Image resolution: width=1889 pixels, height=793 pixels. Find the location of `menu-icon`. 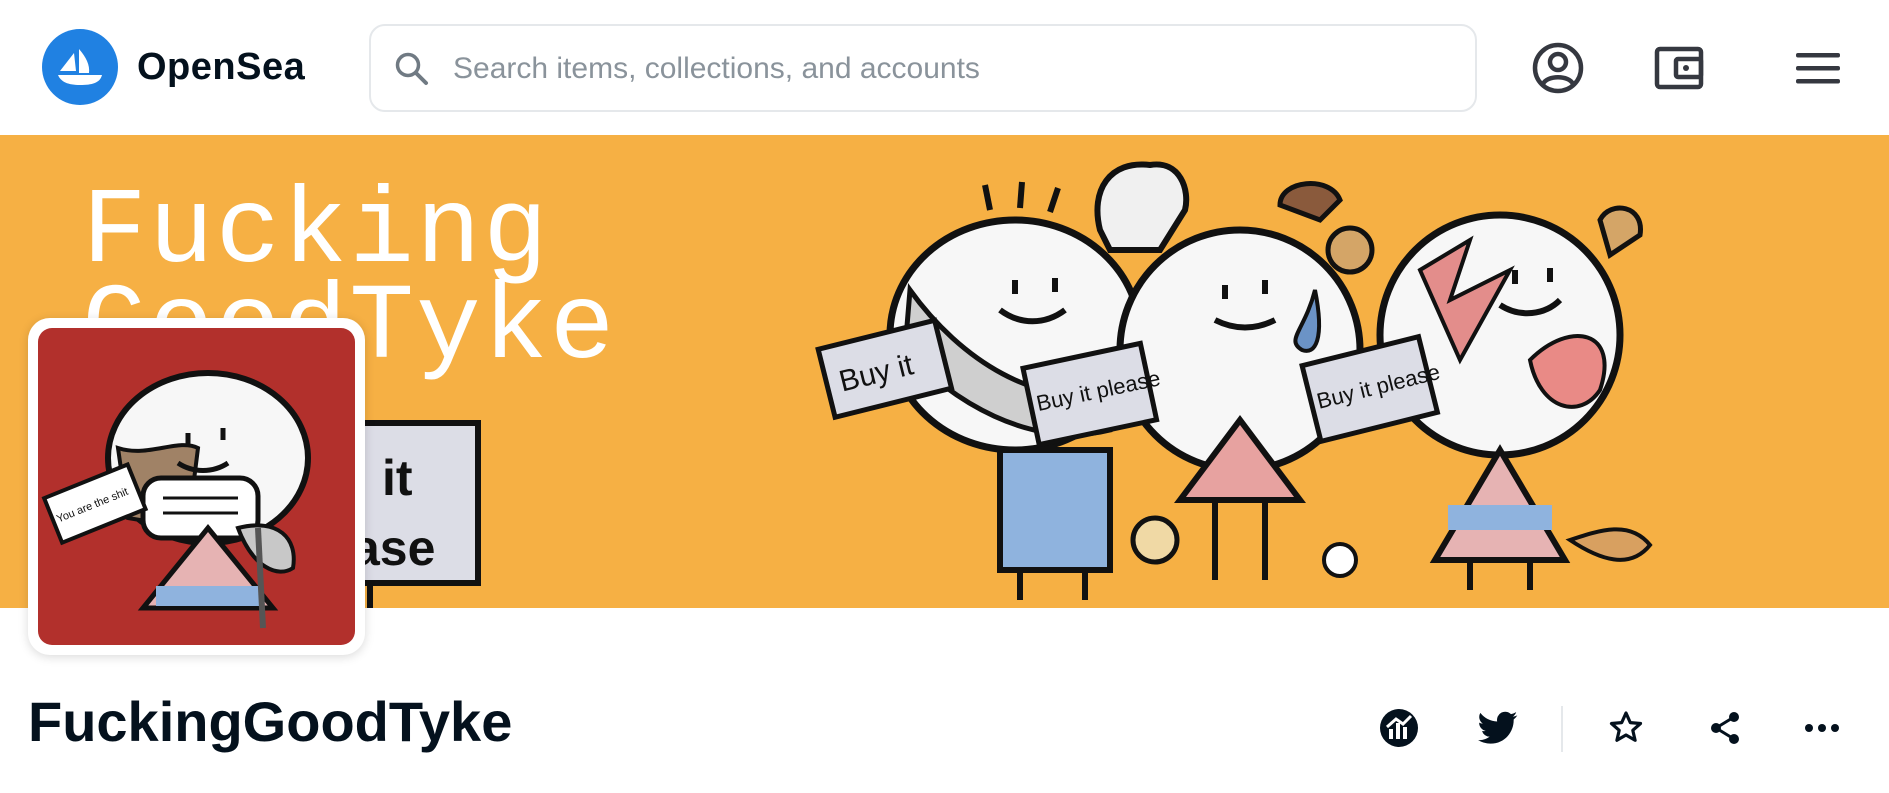

menu-icon is located at coordinates (1818, 68).